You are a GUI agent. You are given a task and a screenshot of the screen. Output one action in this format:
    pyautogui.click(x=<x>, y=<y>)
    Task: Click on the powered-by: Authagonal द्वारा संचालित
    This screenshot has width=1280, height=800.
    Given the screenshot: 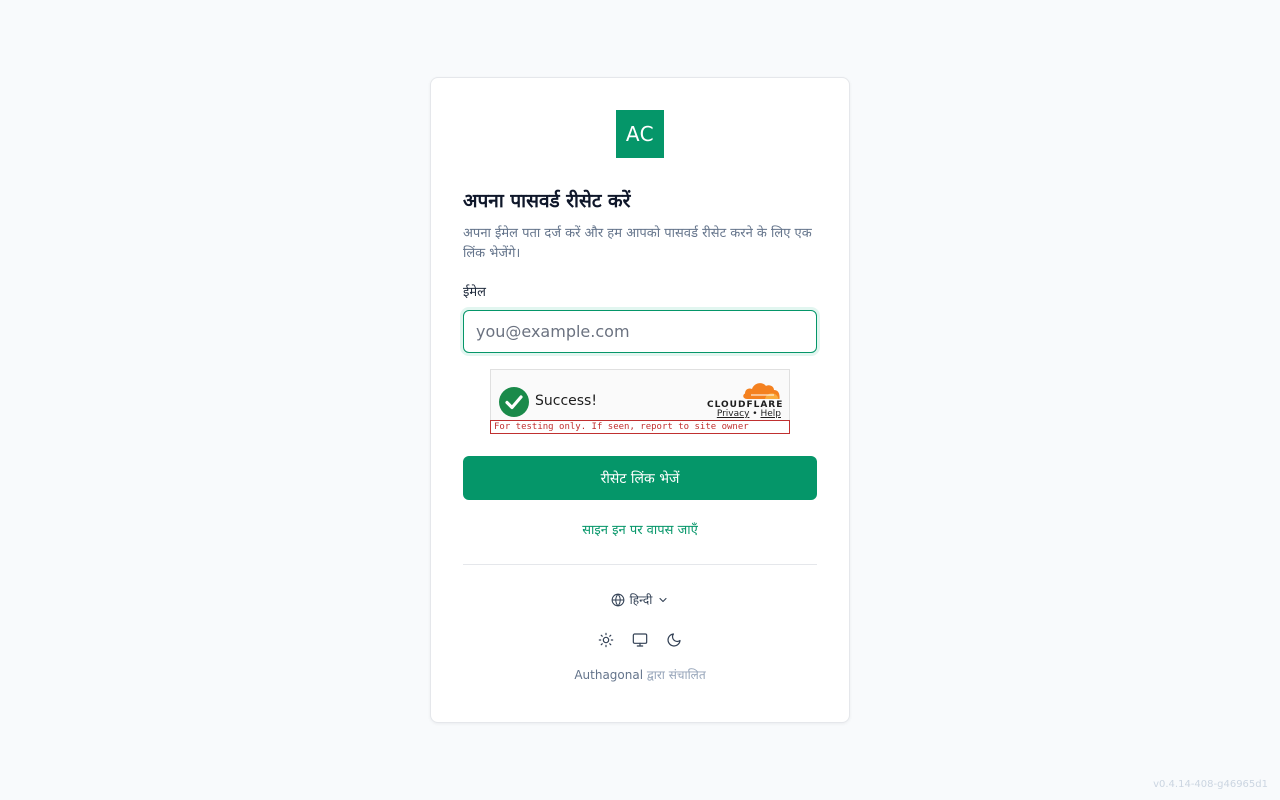 What is the action you would take?
    pyautogui.click(x=640, y=674)
    